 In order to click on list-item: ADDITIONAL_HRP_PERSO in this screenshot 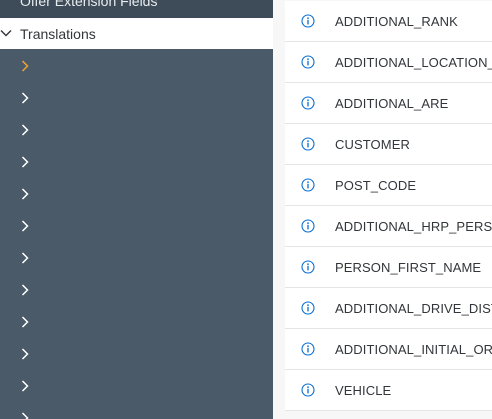, I will do `click(388, 226)`.